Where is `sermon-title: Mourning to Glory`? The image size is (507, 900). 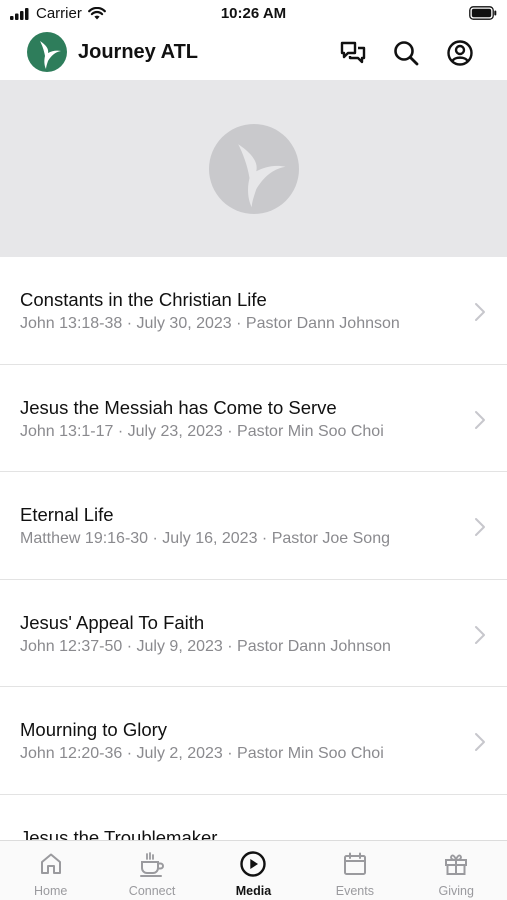
sermon-title: Mourning to Glory is located at coordinates (94, 729).